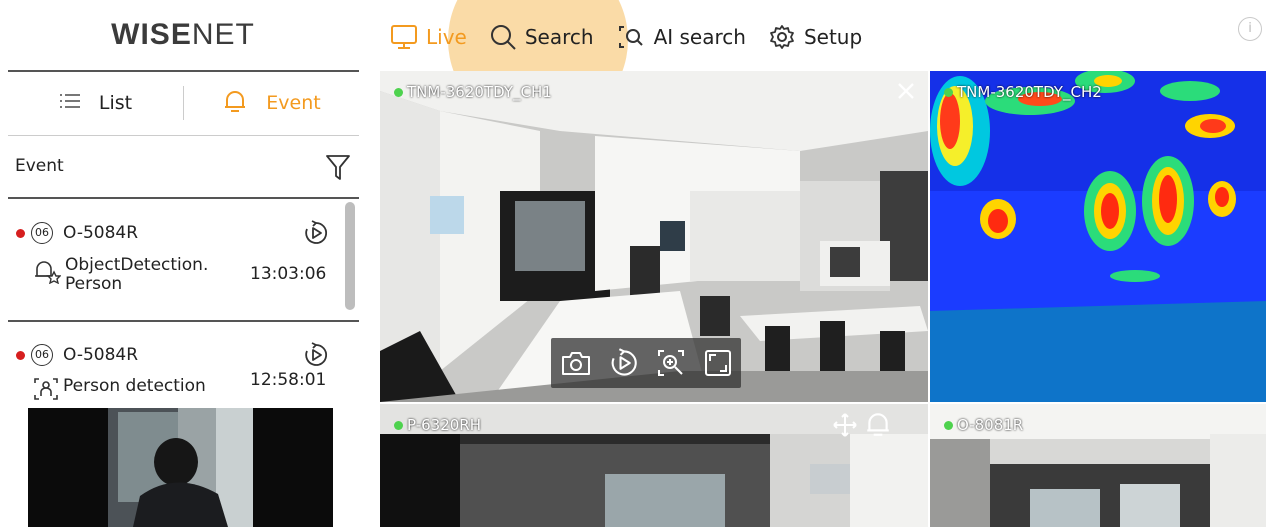 This screenshot has width=1266, height=527. What do you see at coordinates (444, 425) in the screenshot?
I see `camera-name: P-6320RH` at bounding box center [444, 425].